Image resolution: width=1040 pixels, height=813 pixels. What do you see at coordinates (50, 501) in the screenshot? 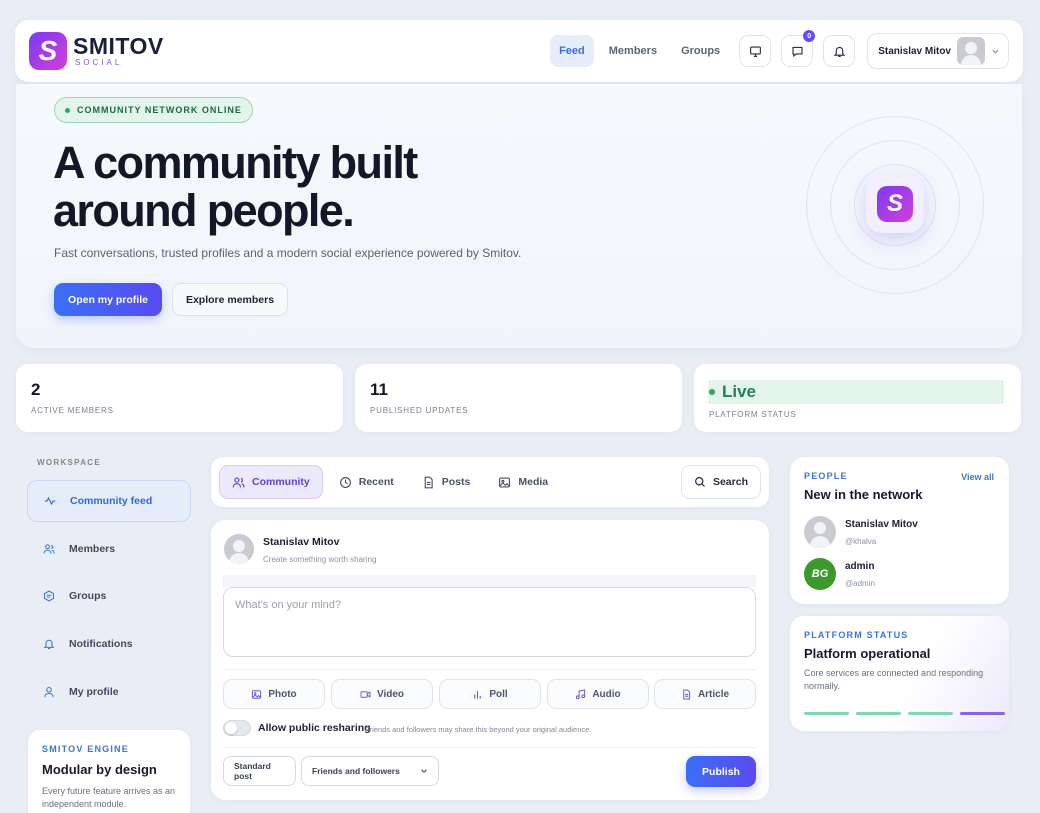
I see `activity-icon` at bounding box center [50, 501].